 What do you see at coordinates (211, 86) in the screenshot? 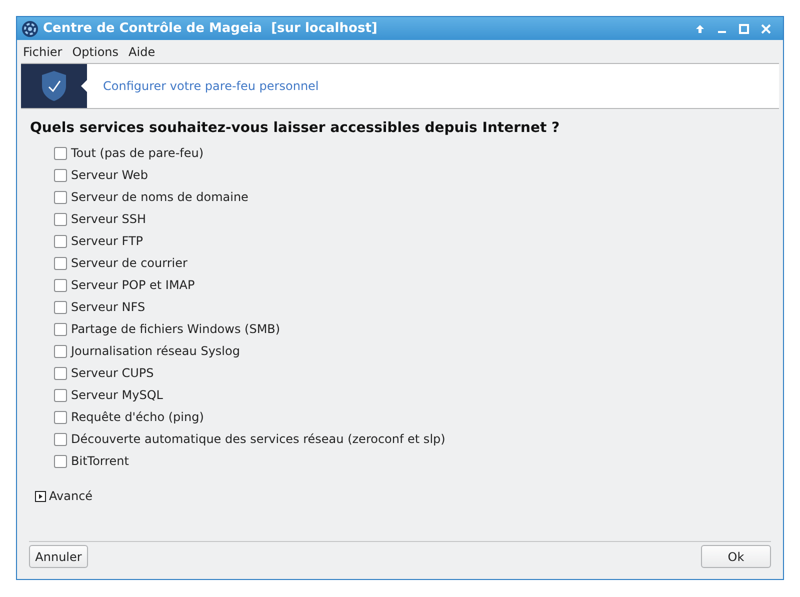
I see `banner-title: Configurer votre pare-feu personnel` at bounding box center [211, 86].